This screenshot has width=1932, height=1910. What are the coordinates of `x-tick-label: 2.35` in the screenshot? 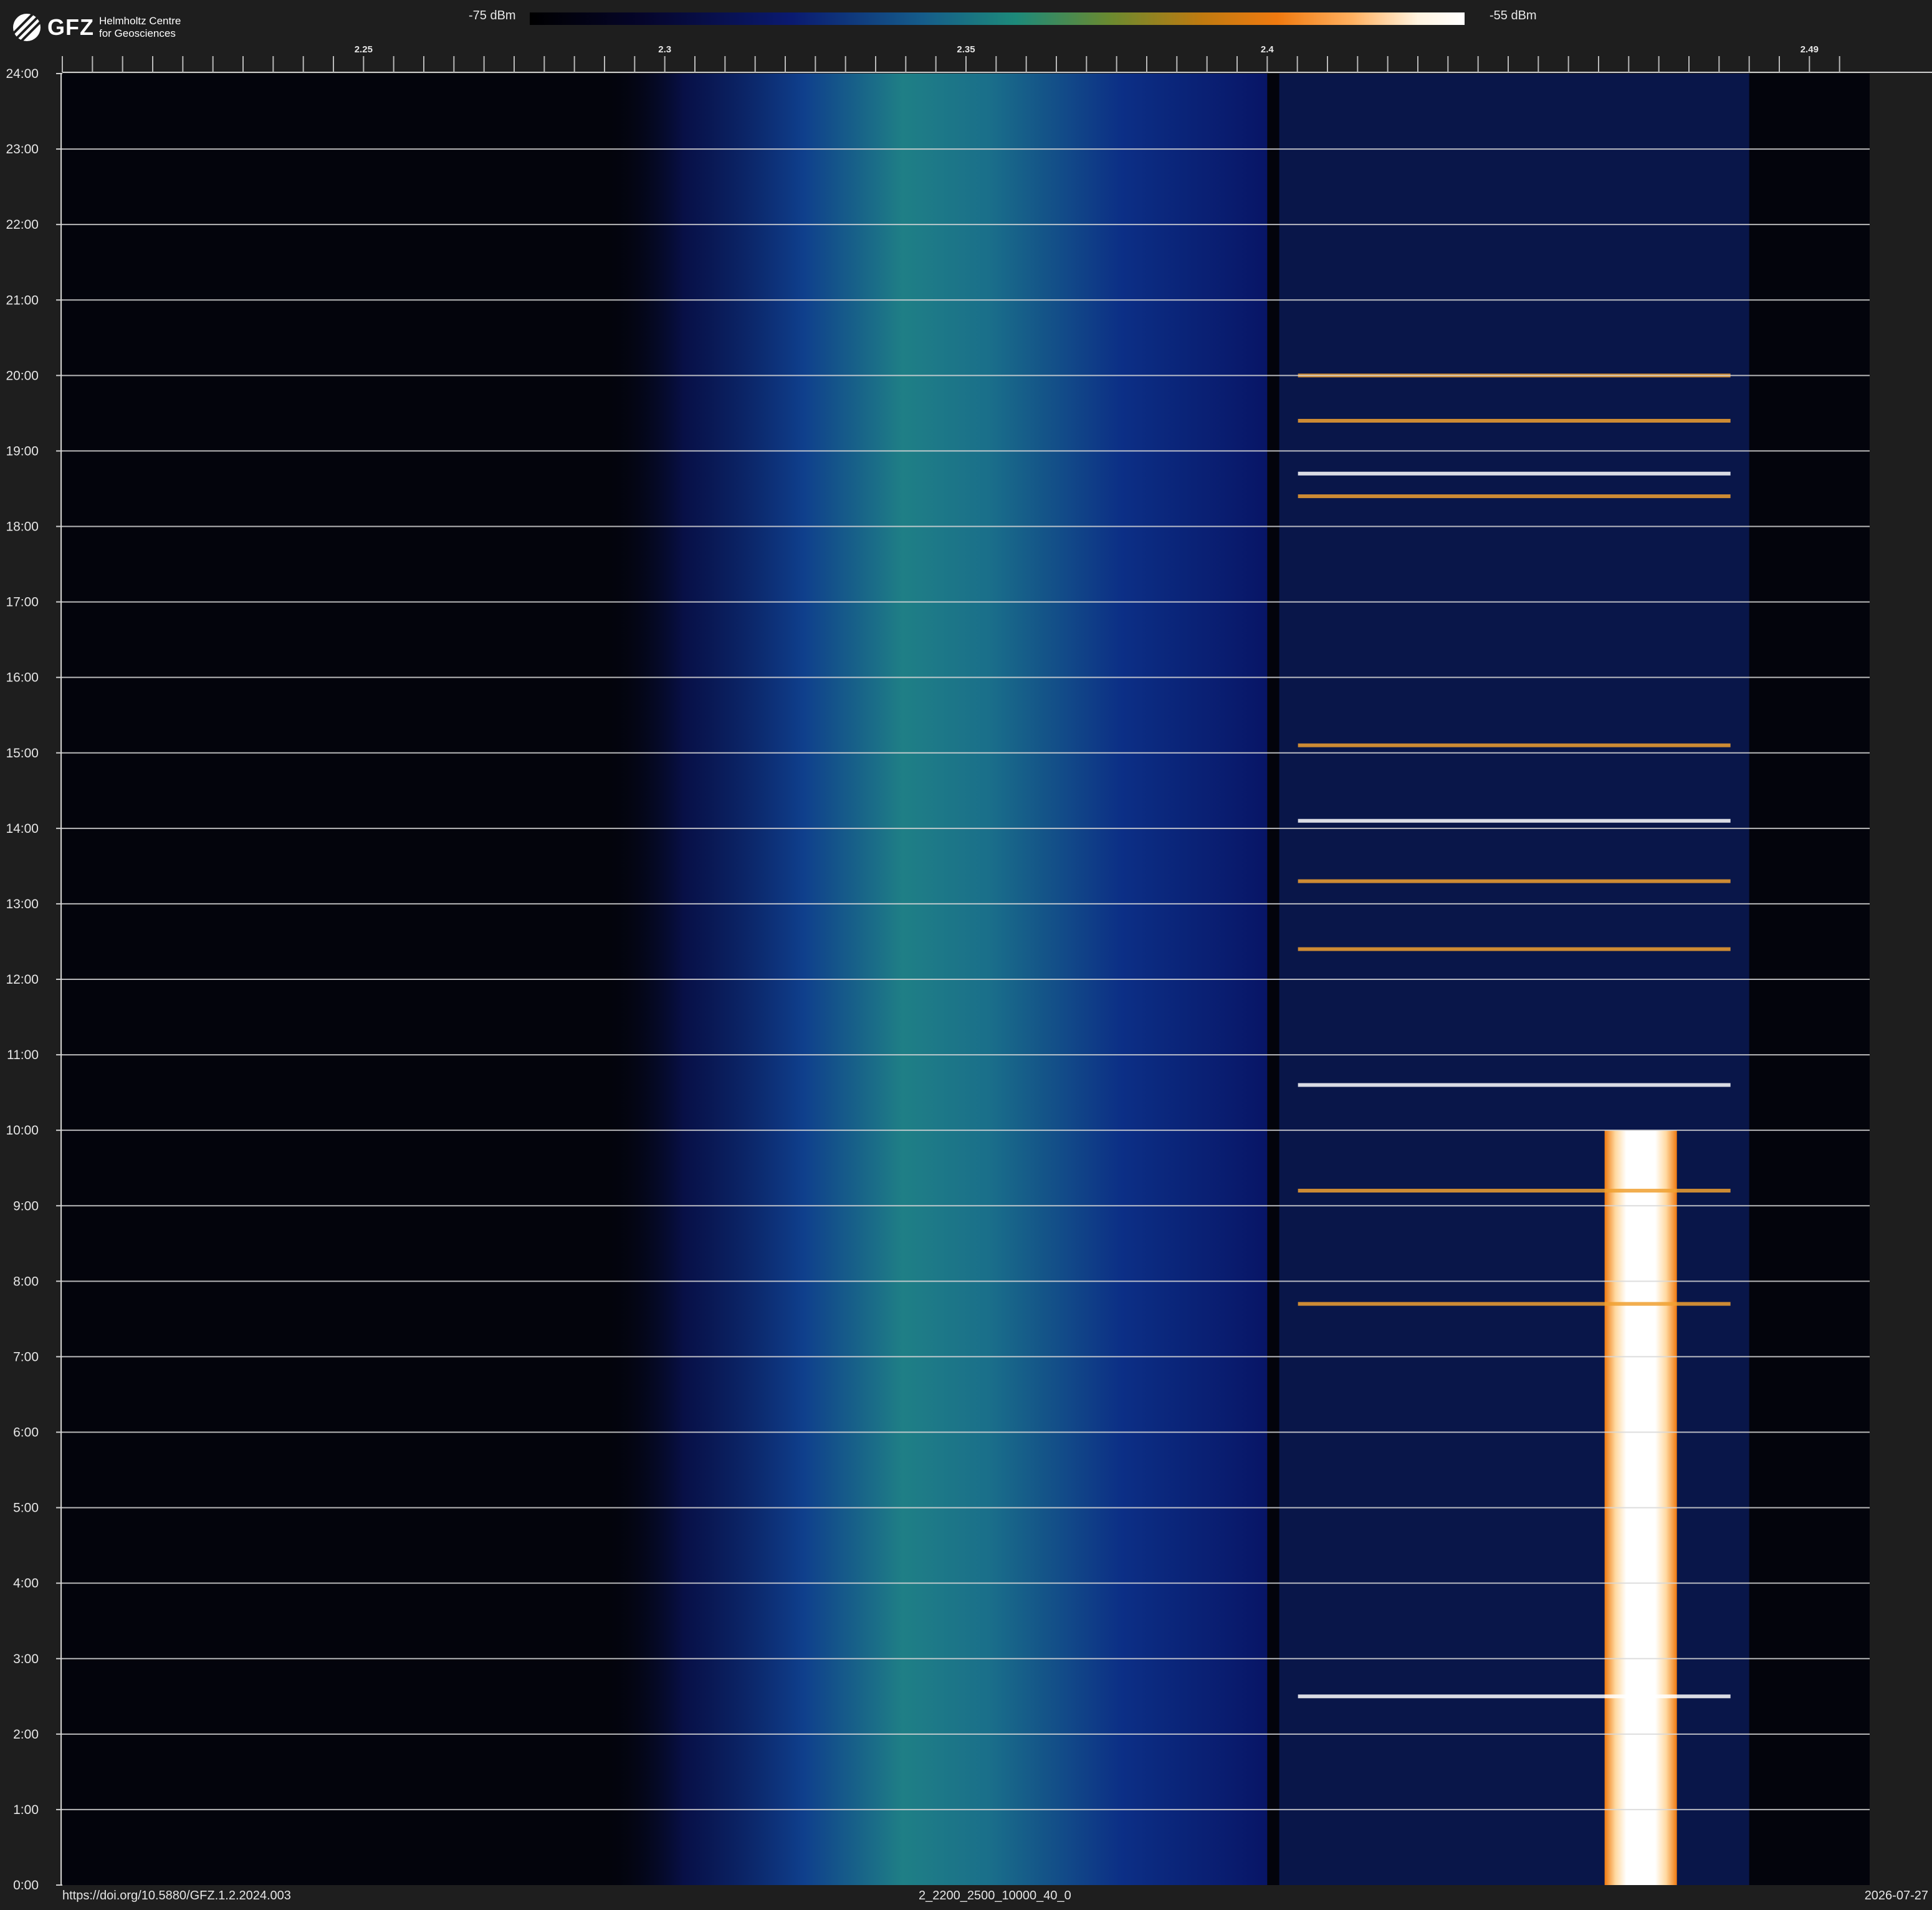 It's located at (966, 49).